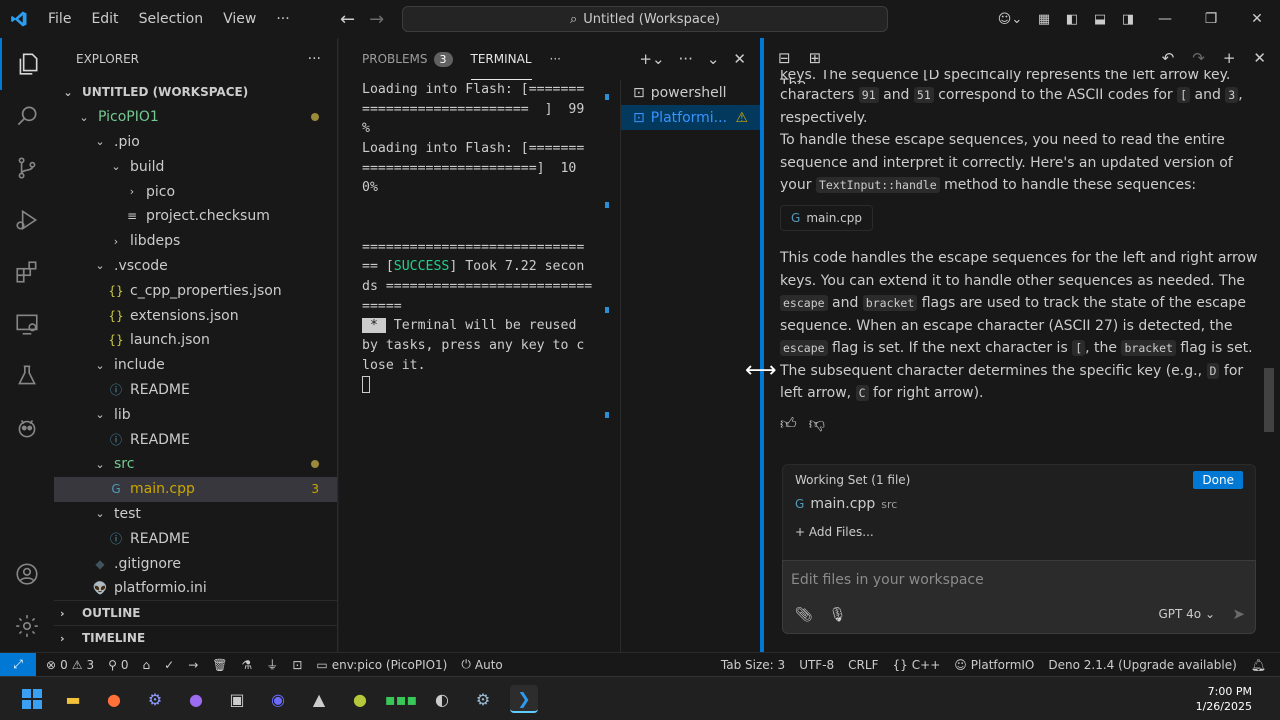 The image size is (1280, 720). Describe the element at coordinates (171, 19) in the screenshot. I see `menu-selection: Selection` at that location.